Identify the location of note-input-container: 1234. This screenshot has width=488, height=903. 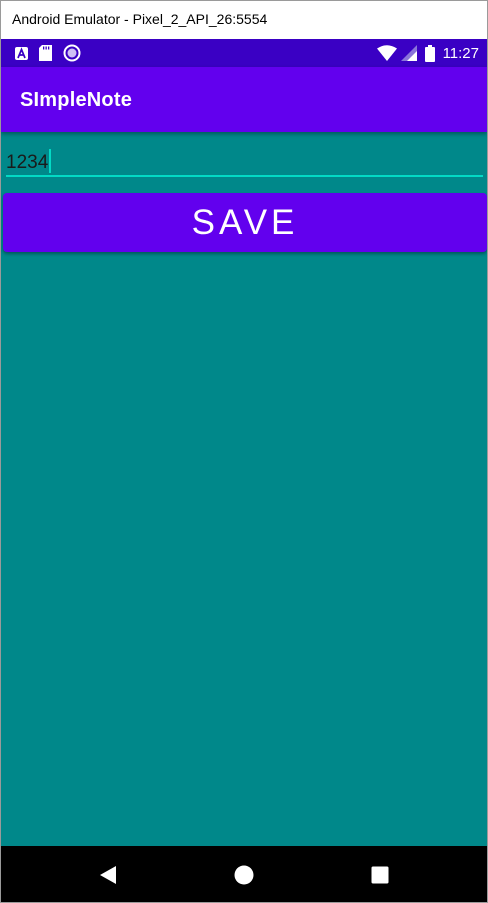
(29, 161).